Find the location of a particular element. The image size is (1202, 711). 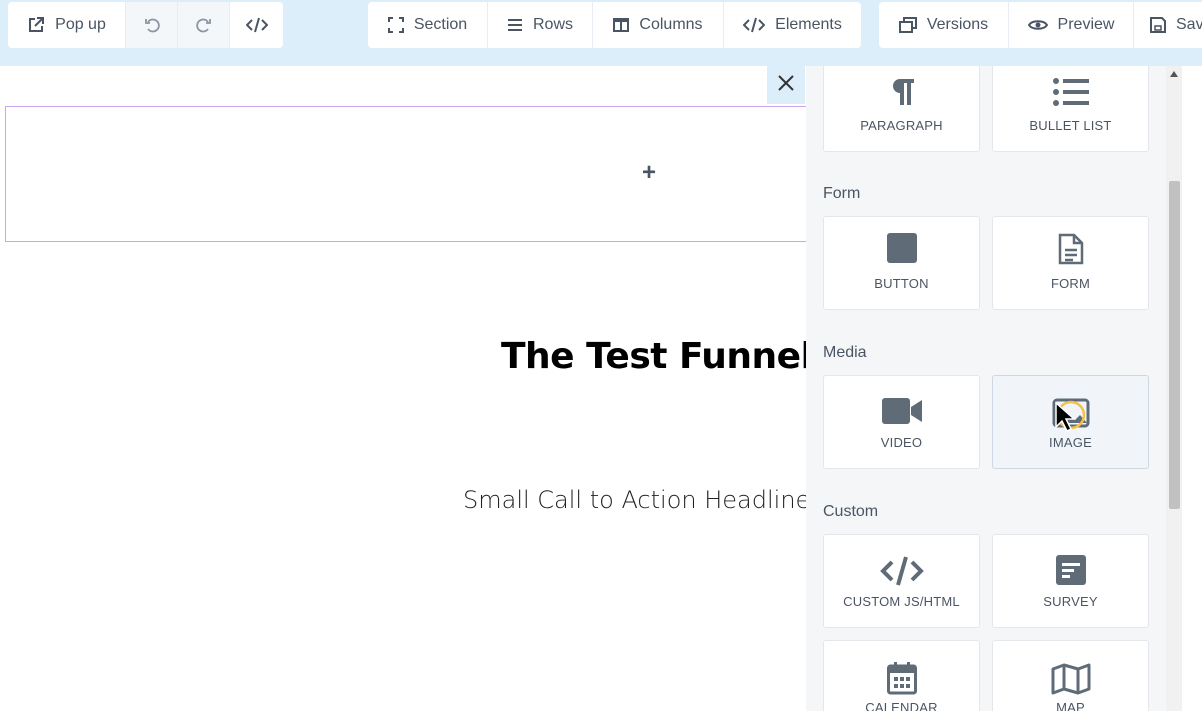

category-media: Media is located at coordinates (845, 352).